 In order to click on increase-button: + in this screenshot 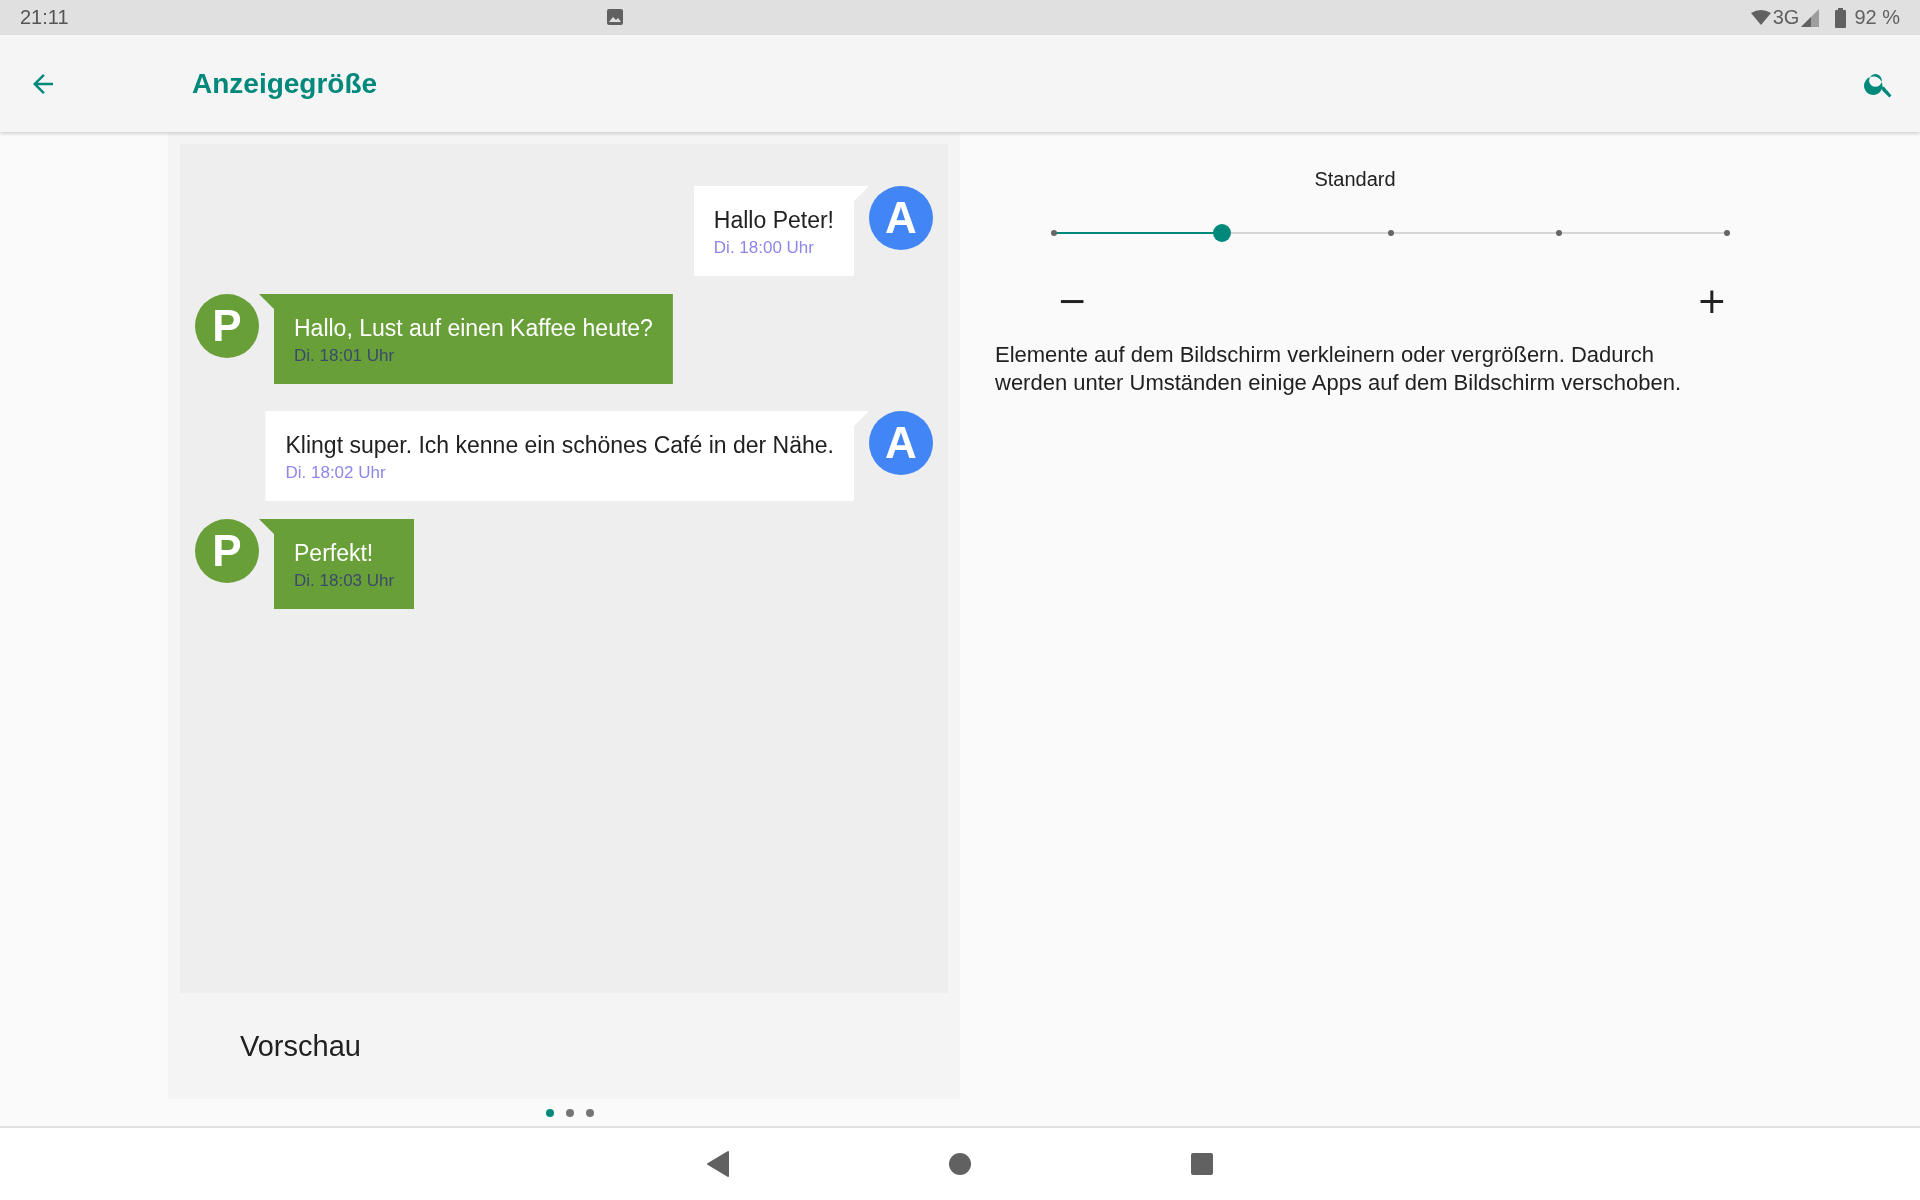, I will do `click(1711, 301)`.